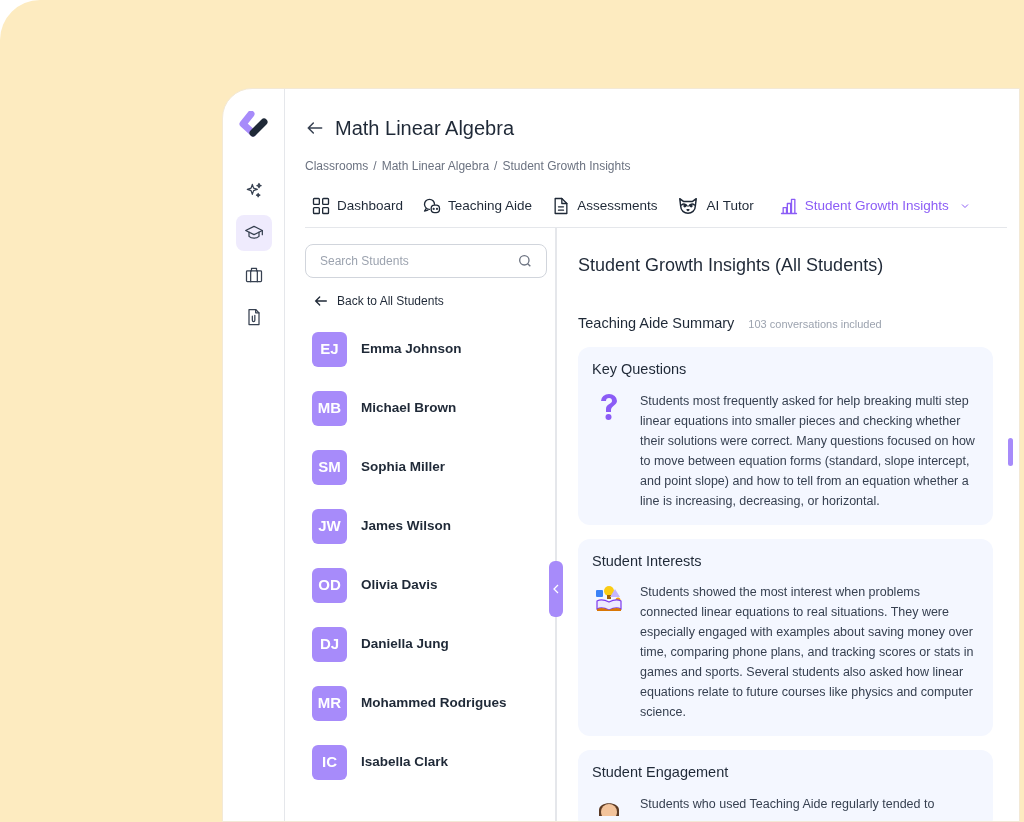 The width and height of the screenshot is (1024, 822). What do you see at coordinates (647, 561) in the screenshot?
I see `card-title: Student Interests` at bounding box center [647, 561].